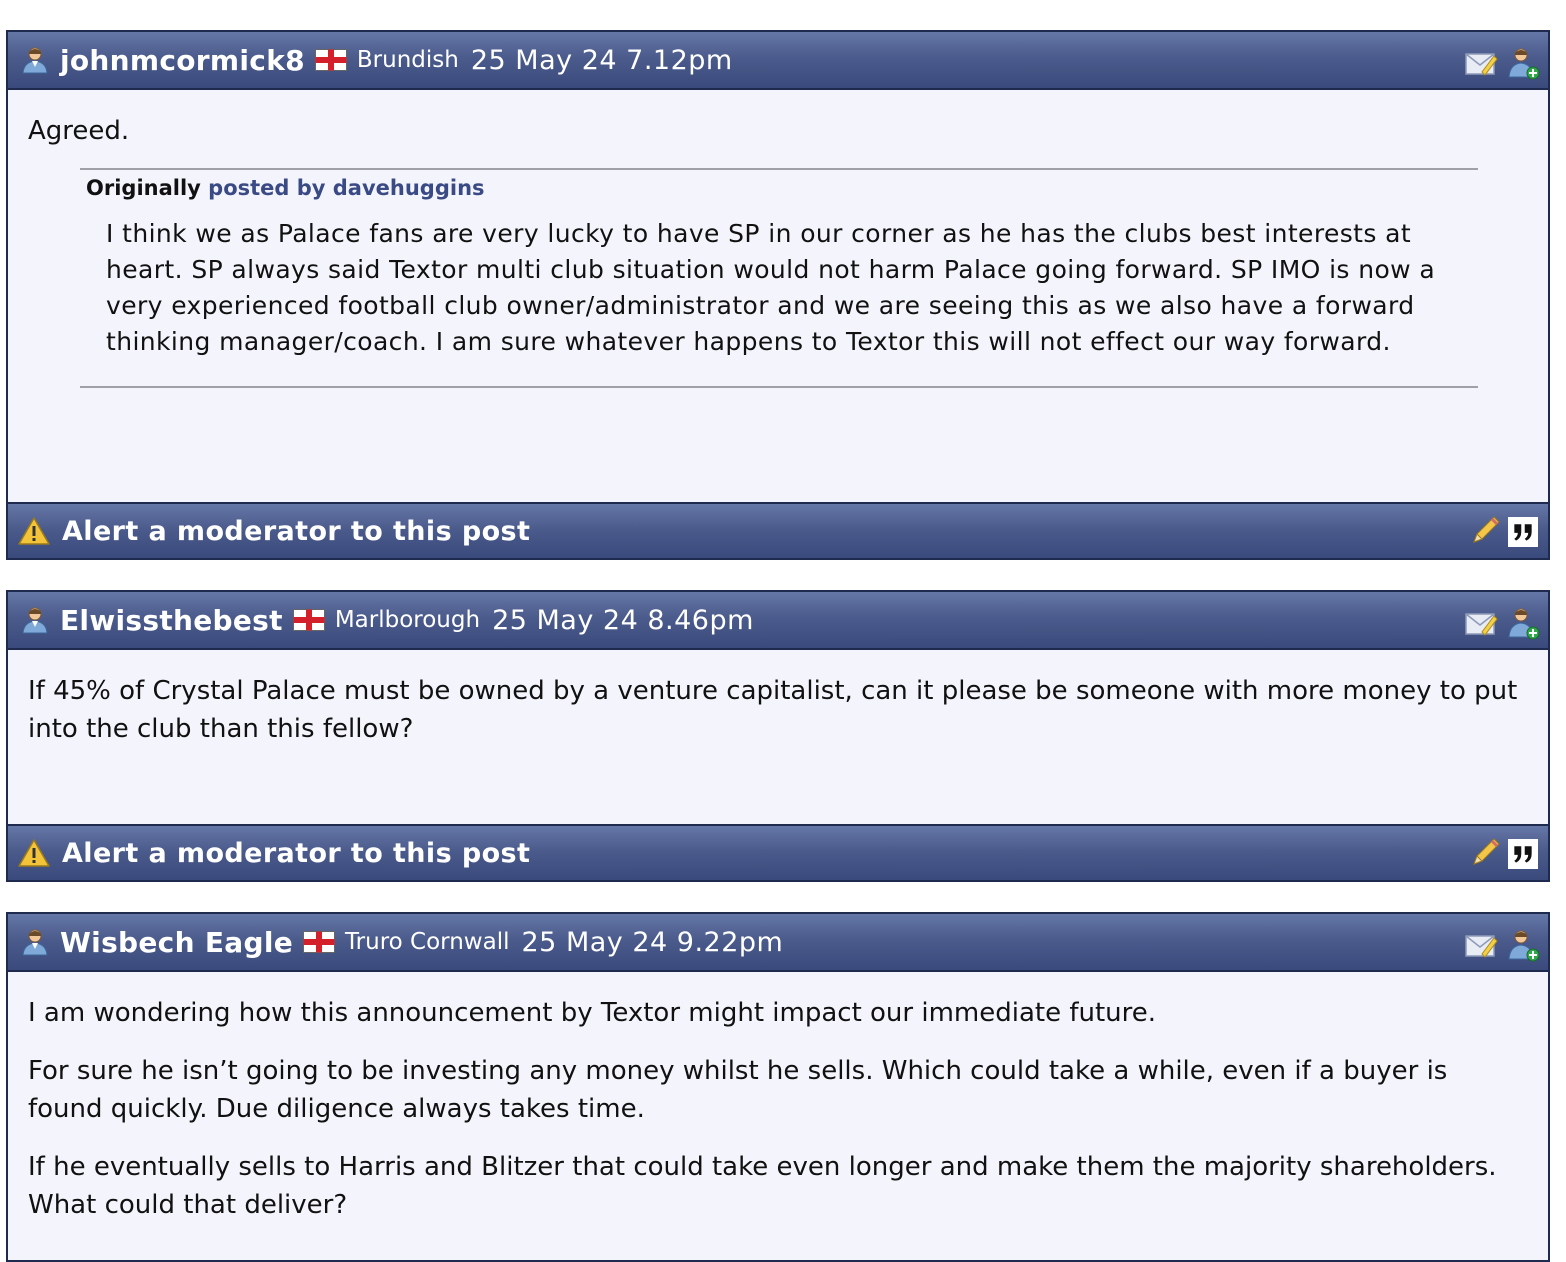 This screenshot has width=1566, height=1262. What do you see at coordinates (623, 620) in the screenshot?
I see `post-date: 25 May 24 8.46pm` at bounding box center [623, 620].